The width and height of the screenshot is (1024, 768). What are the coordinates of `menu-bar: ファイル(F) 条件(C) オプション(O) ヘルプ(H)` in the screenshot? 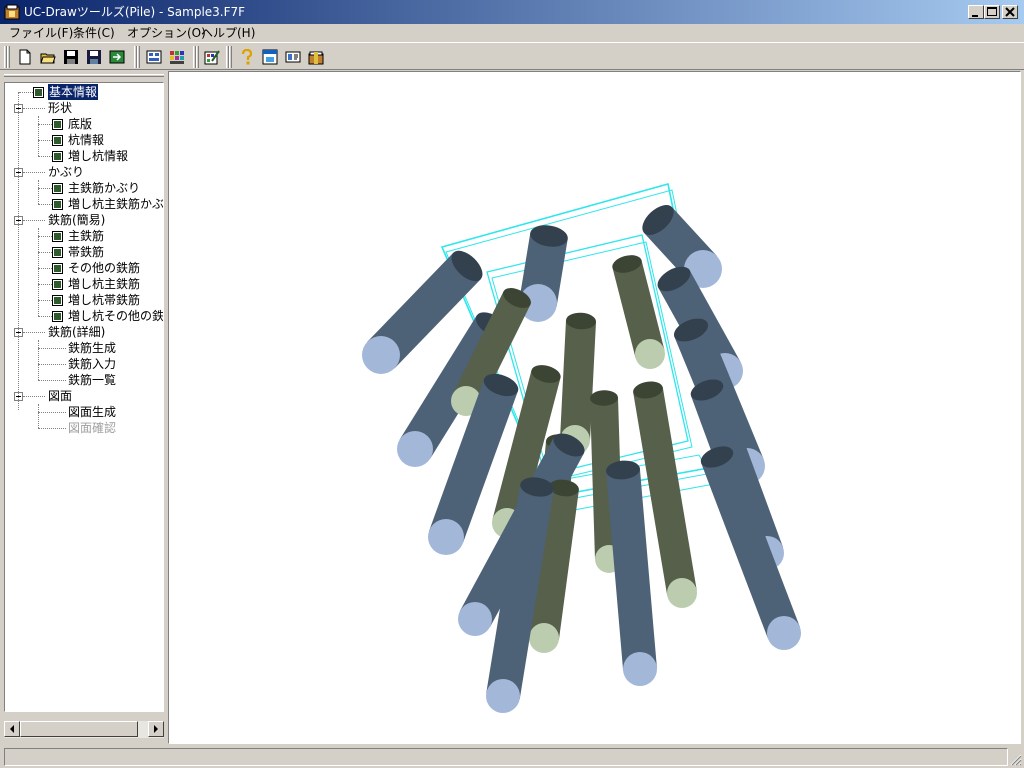 It's located at (512, 33).